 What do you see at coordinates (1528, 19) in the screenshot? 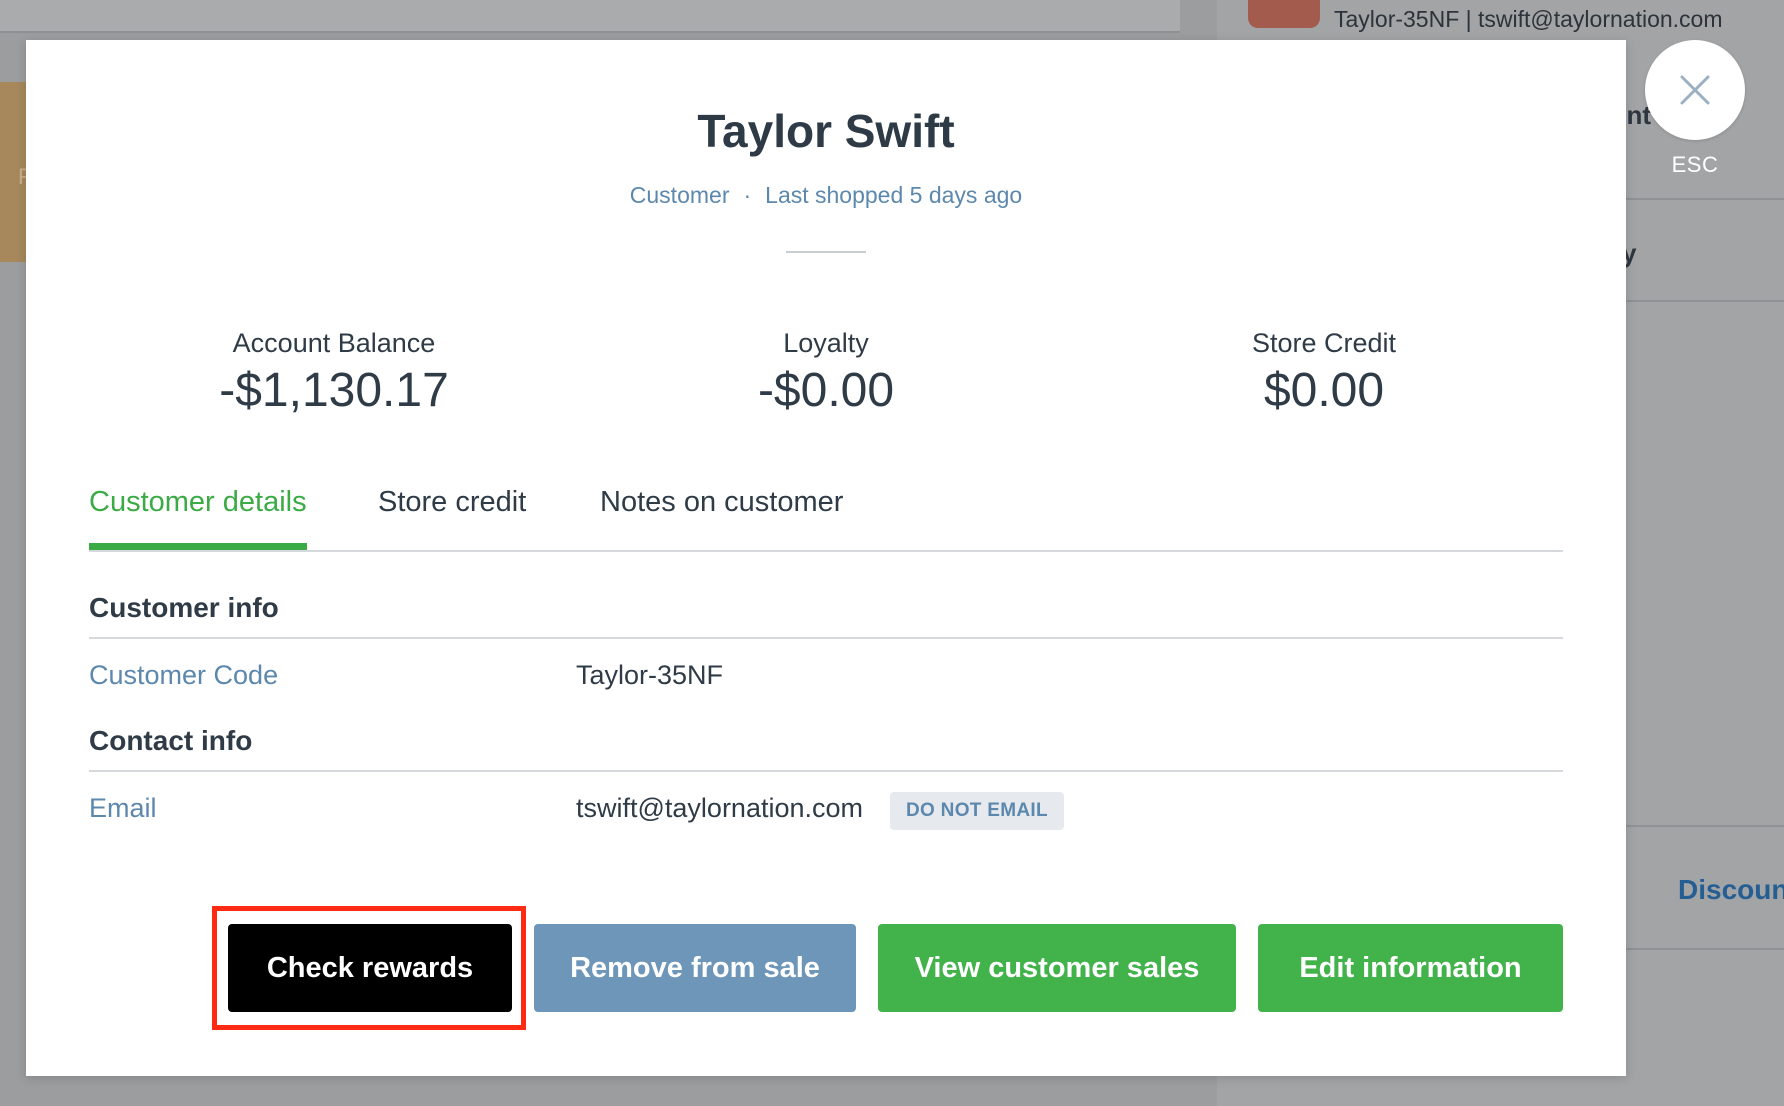
I see `background-user-line: Taylor-35NF | tswift@taylornation.com` at bounding box center [1528, 19].